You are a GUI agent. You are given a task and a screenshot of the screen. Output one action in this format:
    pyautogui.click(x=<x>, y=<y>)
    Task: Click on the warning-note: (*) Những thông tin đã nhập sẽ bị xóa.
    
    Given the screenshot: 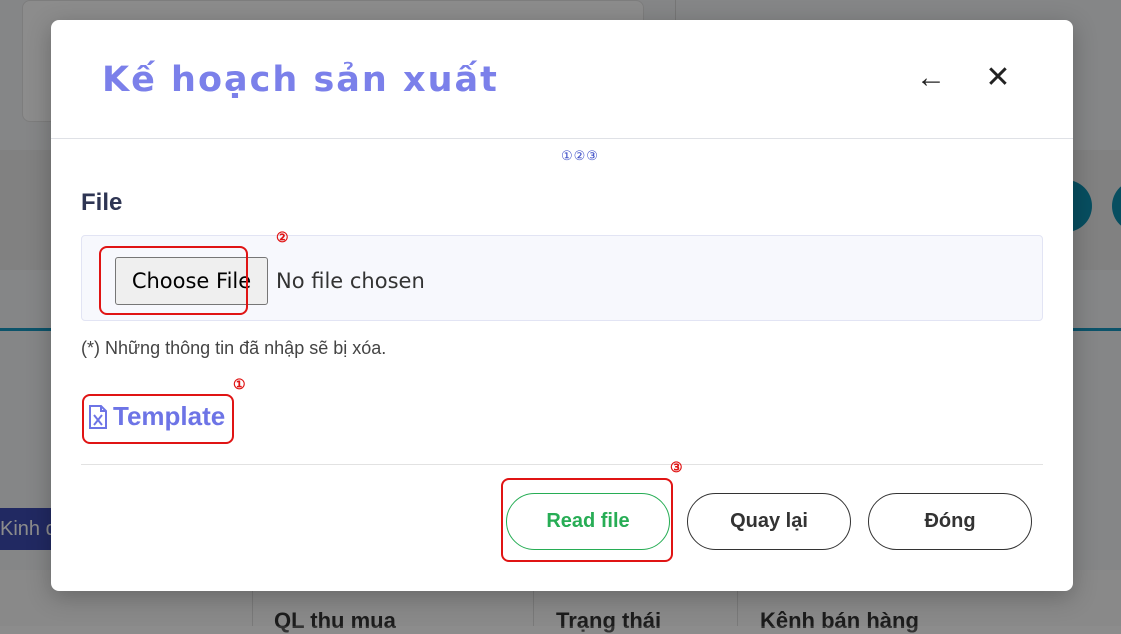 What is the action you would take?
    pyautogui.click(x=234, y=348)
    